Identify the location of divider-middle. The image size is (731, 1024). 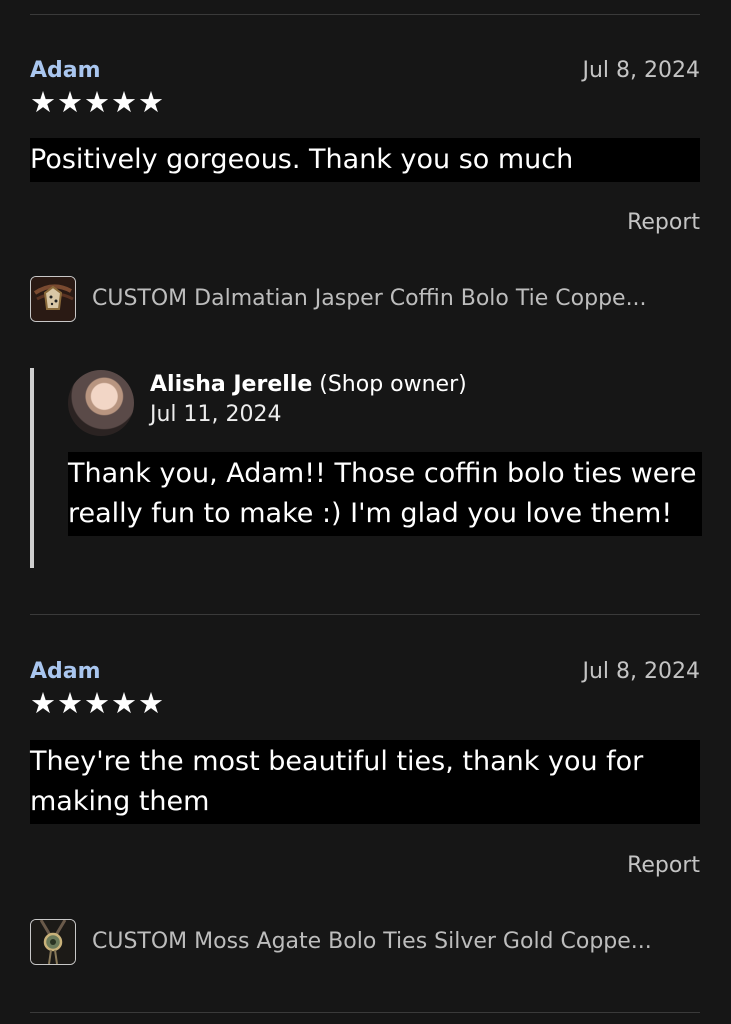
(365, 614).